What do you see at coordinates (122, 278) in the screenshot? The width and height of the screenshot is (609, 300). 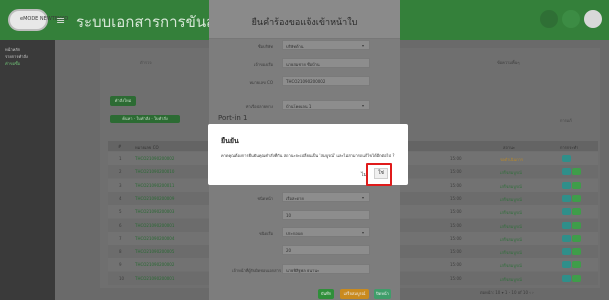 I see `row-number: 10` at bounding box center [122, 278].